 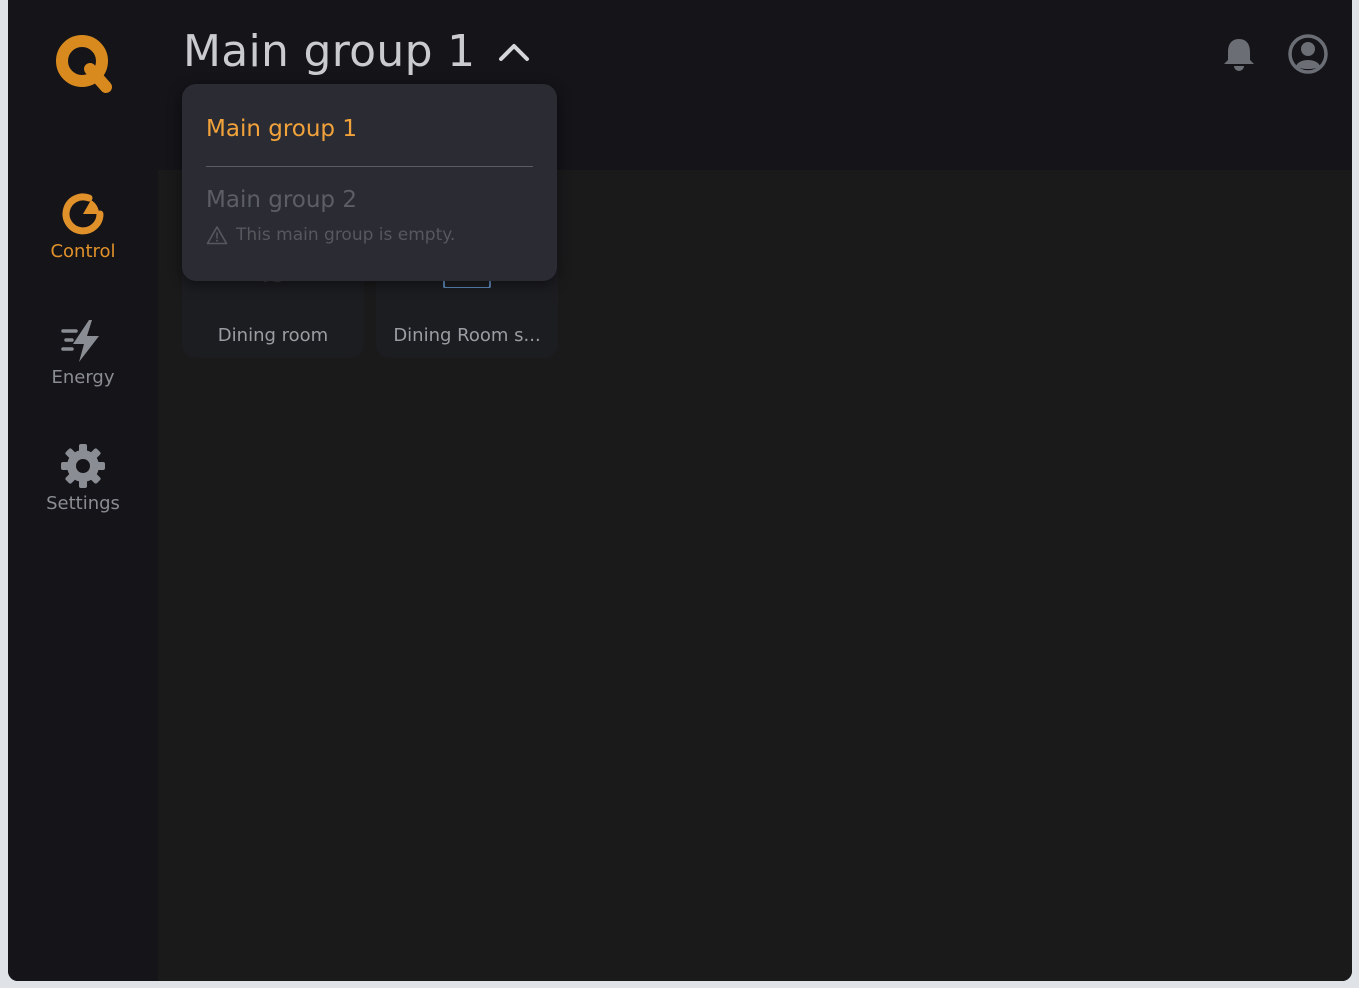 What do you see at coordinates (83, 251) in the screenshot?
I see `sidebar-item-label: Control` at bounding box center [83, 251].